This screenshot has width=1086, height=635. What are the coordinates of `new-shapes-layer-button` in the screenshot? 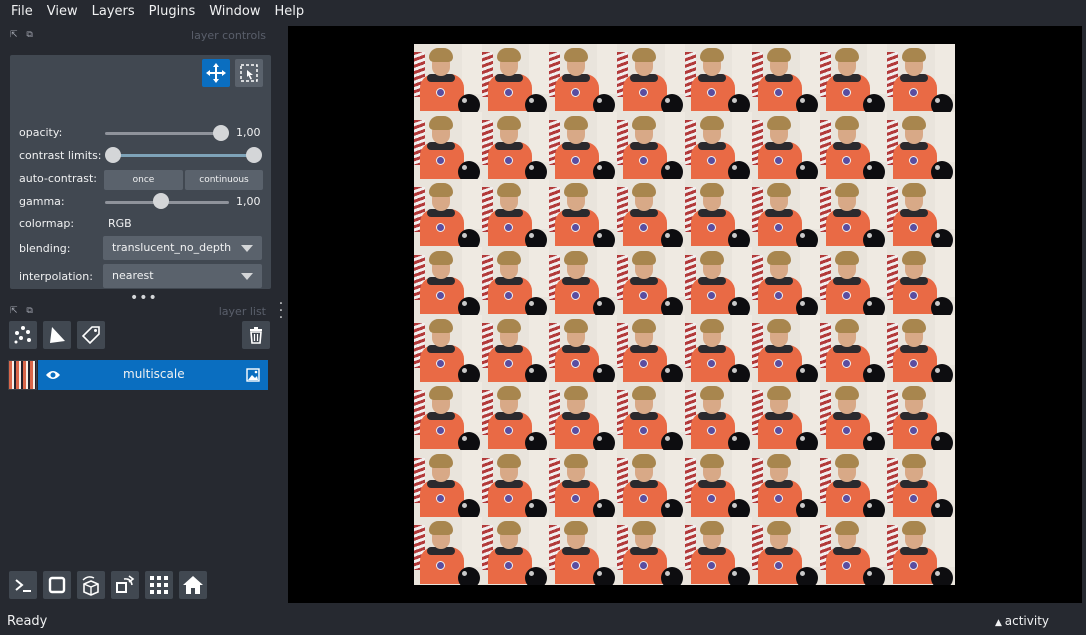 It's located at (57, 335).